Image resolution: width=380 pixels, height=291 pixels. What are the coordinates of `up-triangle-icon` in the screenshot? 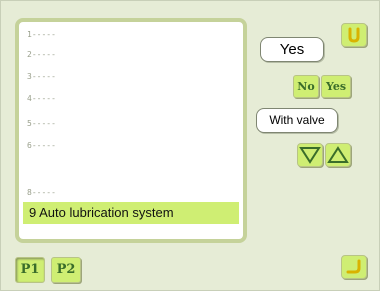 It's located at (338, 154).